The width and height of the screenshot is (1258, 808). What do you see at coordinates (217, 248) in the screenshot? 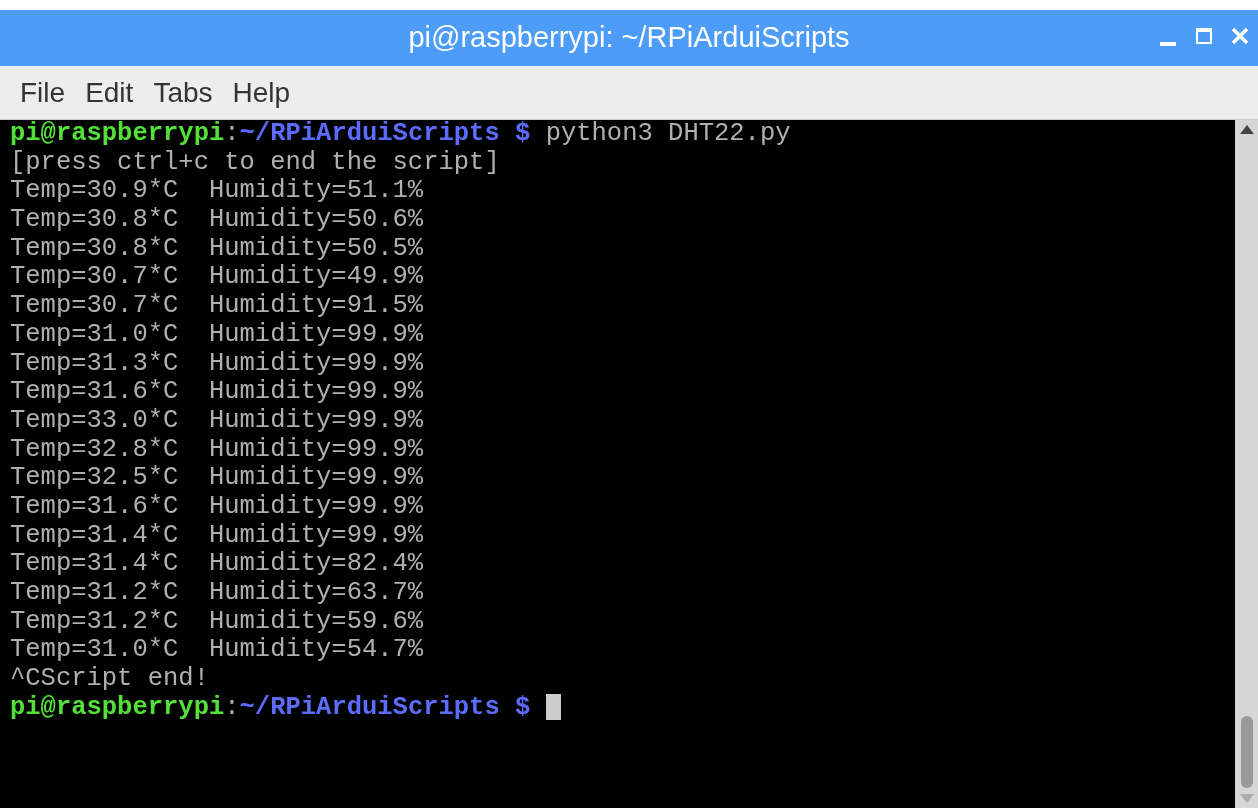
I see `output-line: Temp=30.8*C Humidity=50.5%` at bounding box center [217, 248].